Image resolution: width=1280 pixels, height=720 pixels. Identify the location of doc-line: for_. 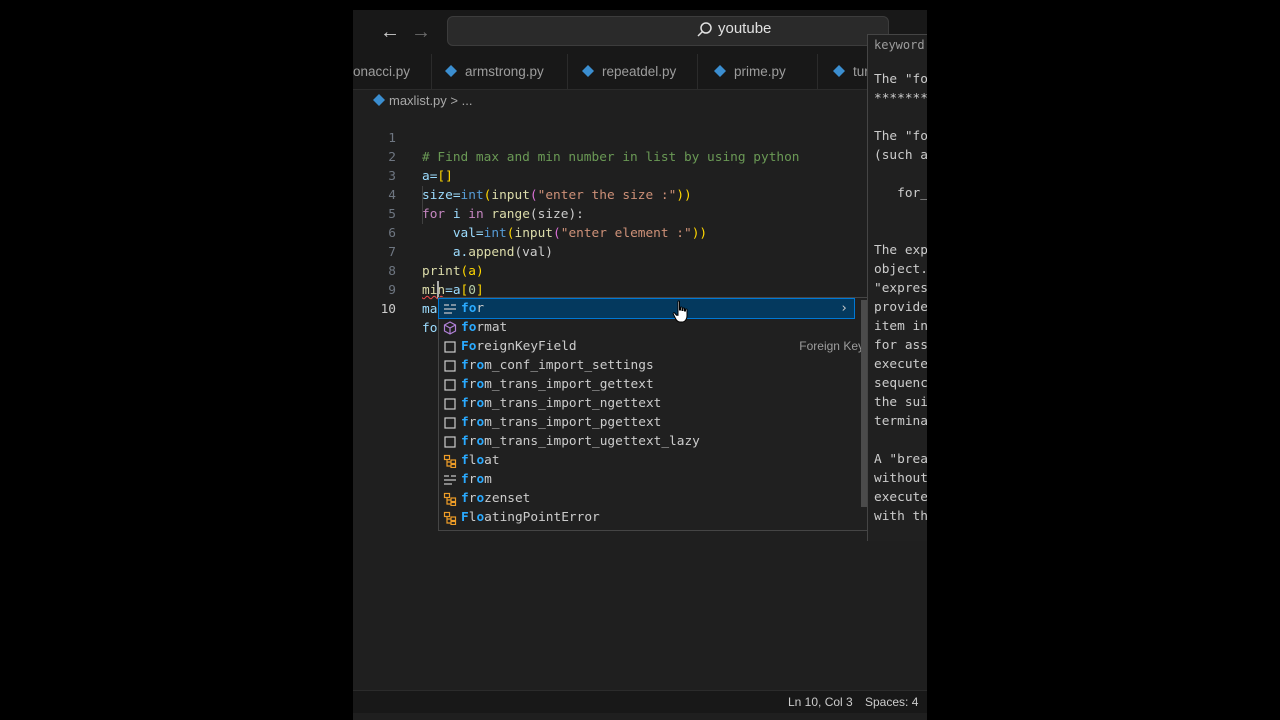
(900, 193).